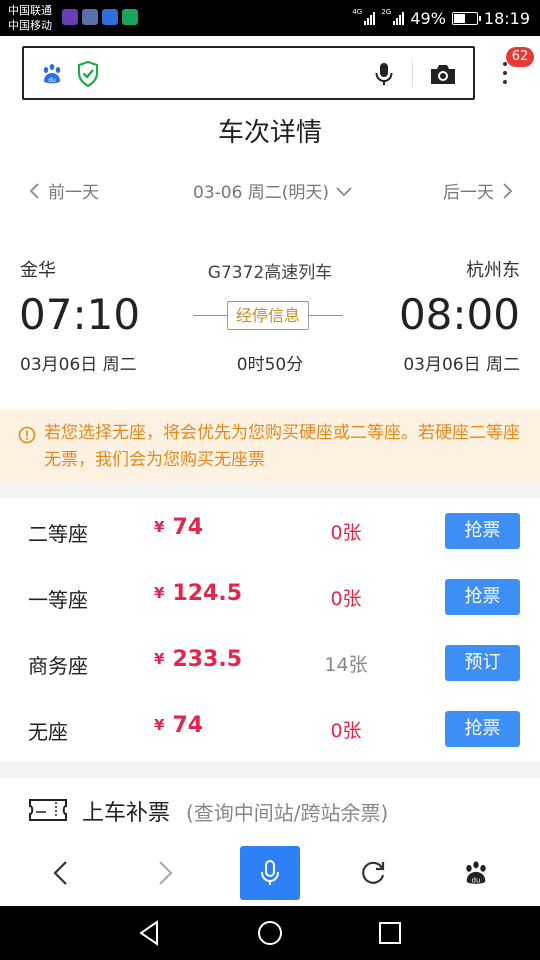 This screenshot has width=540, height=960. What do you see at coordinates (48, 732) in the screenshot?
I see `seat-class-name: 无座` at bounding box center [48, 732].